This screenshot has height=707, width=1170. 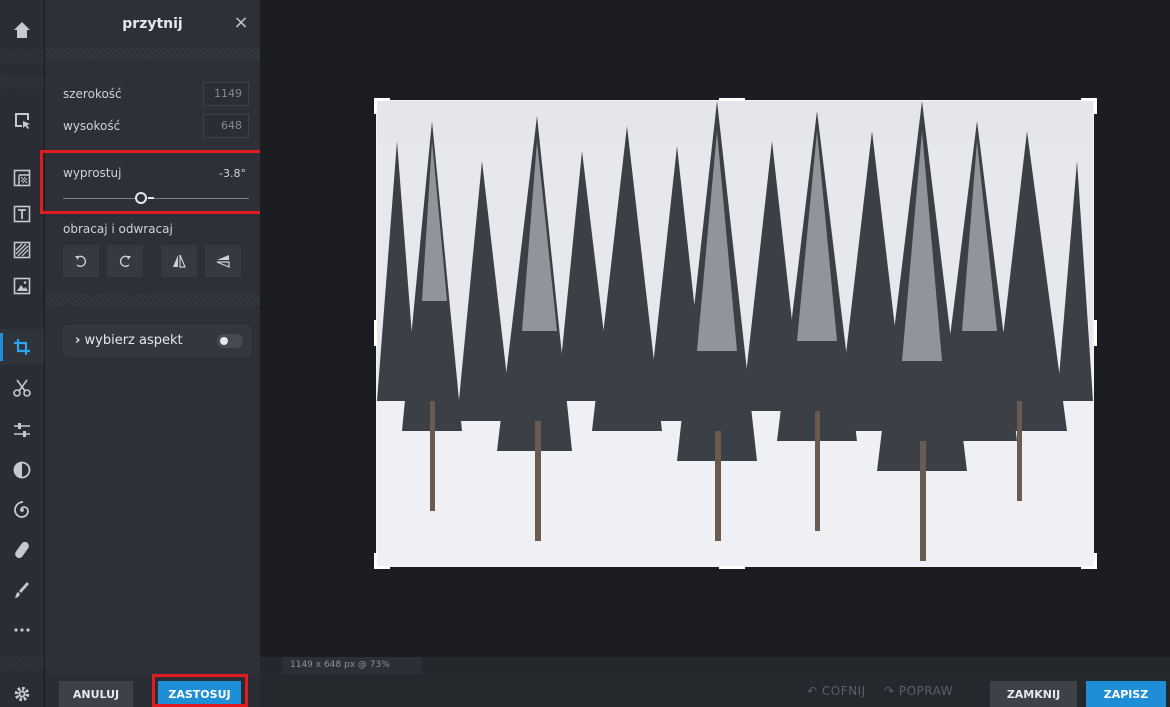 I want to click on bottom-bar: ↶ COFNIJ ↷ POPRAW ZAMKNIJ ZAPISZ, so click(x=715, y=690).